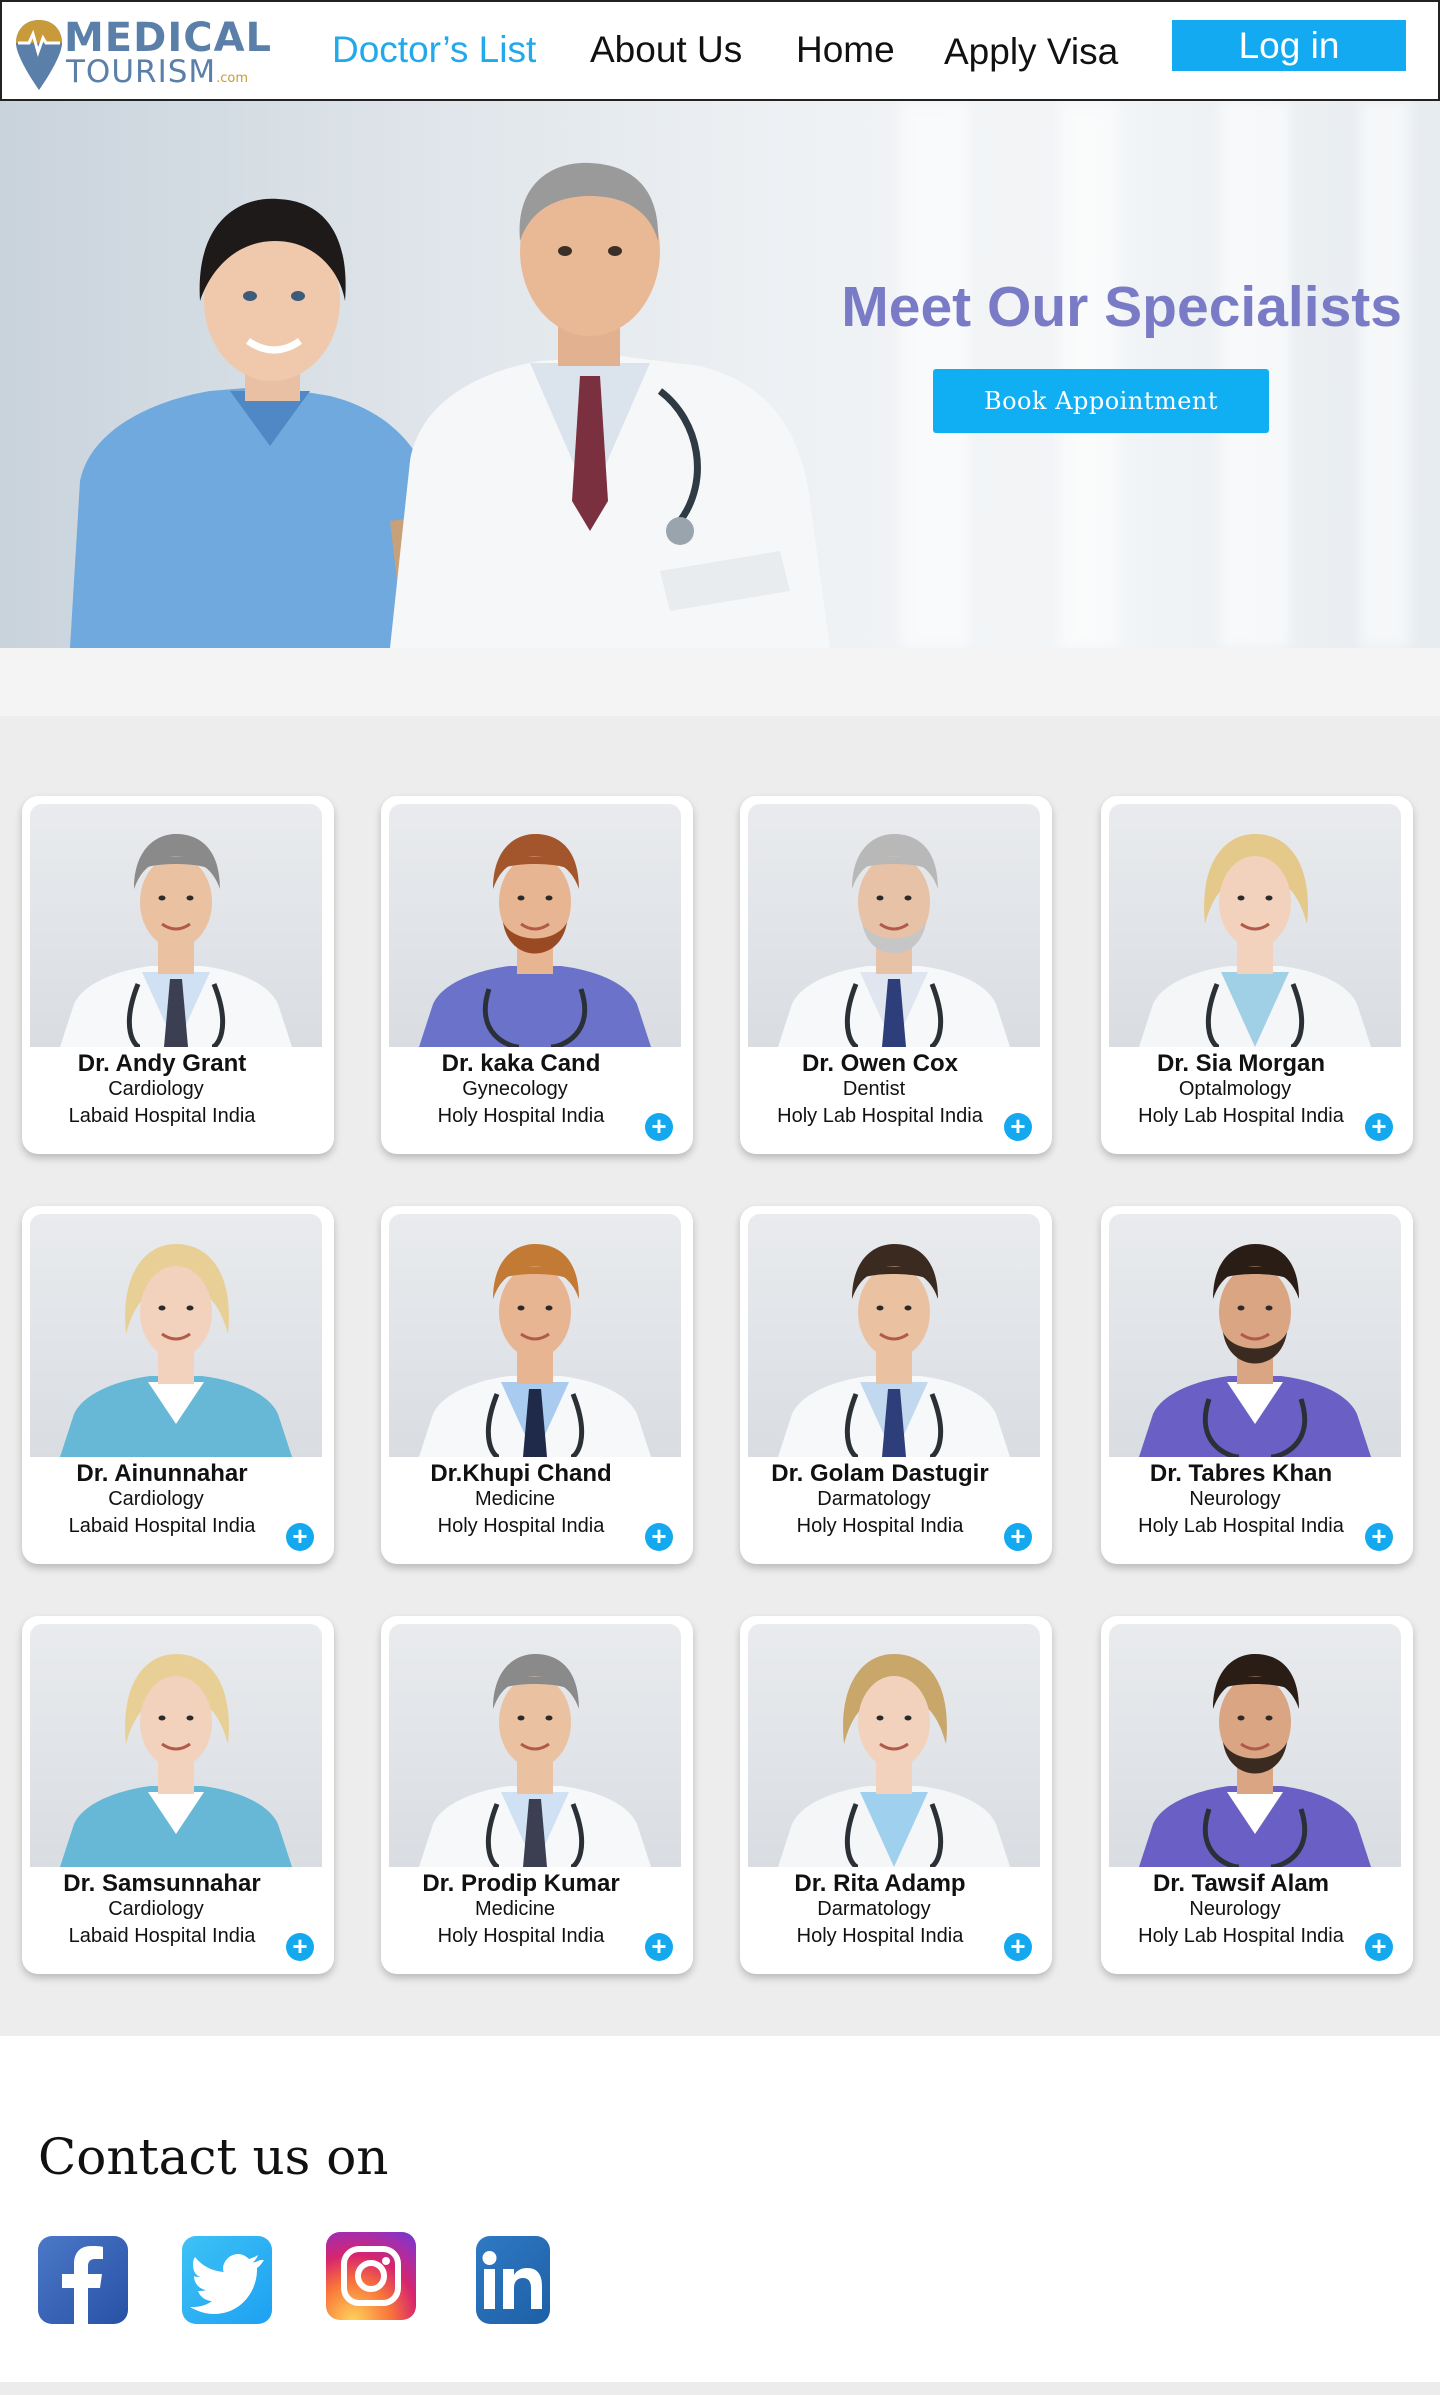 The height and width of the screenshot is (2395, 1440). I want to click on nav-doctors-list: Doctor’s List, so click(434, 50).